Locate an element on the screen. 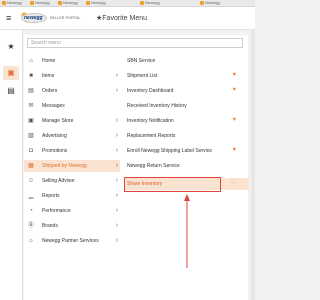 This screenshot has height=300, width=320. annotation-arrow-head is located at coordinates (187, 197).